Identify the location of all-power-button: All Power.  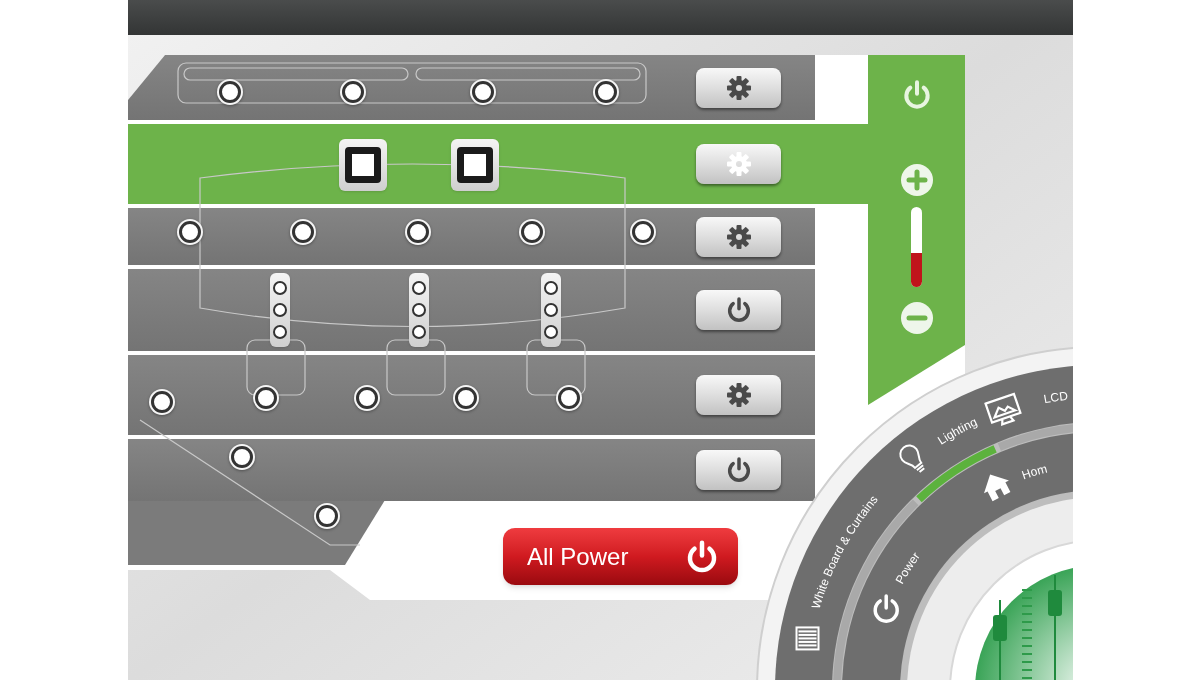
(620, 556).